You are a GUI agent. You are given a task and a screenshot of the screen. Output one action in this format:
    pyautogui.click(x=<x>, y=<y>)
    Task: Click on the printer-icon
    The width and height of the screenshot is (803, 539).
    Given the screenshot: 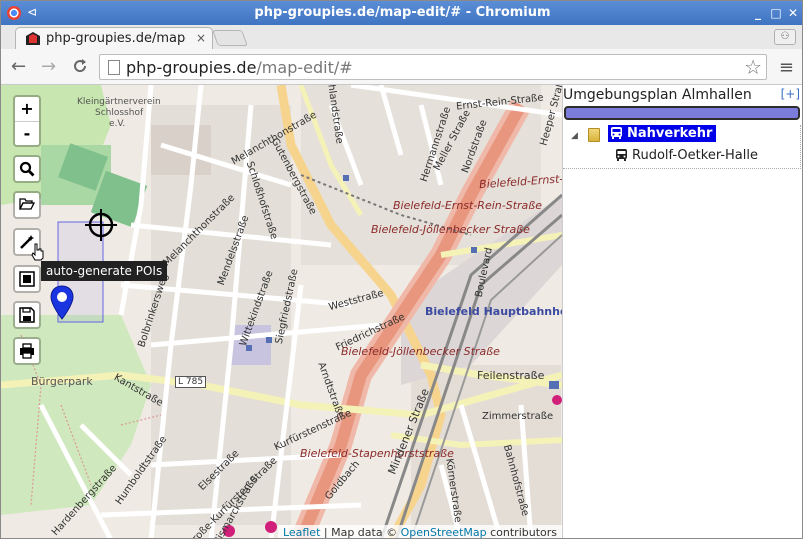 What is the action you would take?
    pyautogui.click(x=27, y=351)
    